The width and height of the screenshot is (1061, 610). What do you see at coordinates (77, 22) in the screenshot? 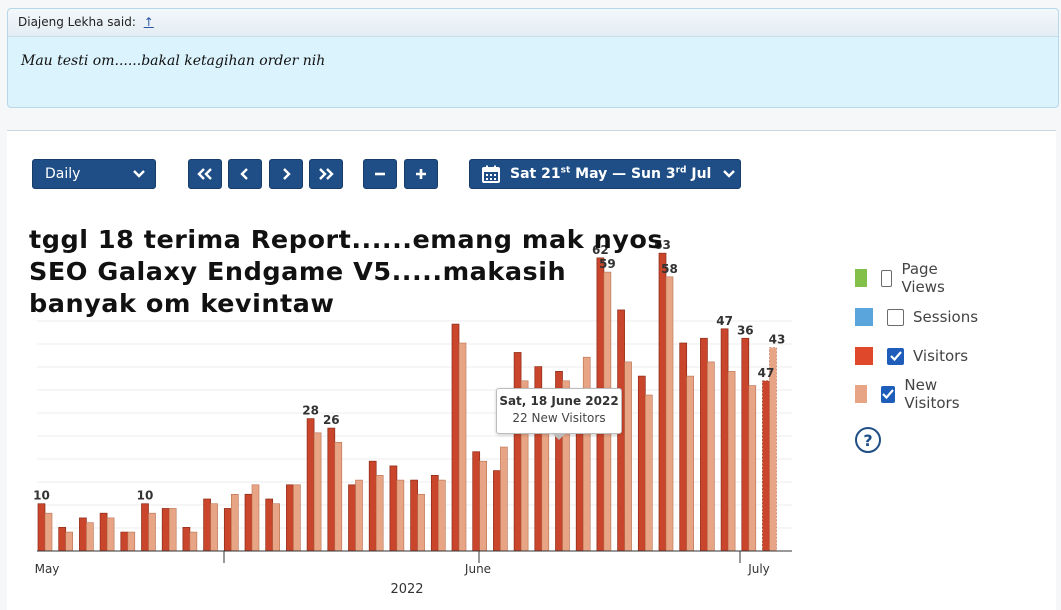
I see `quote-author: Diajeng Lekha said:` at bounding box center [77, 22].